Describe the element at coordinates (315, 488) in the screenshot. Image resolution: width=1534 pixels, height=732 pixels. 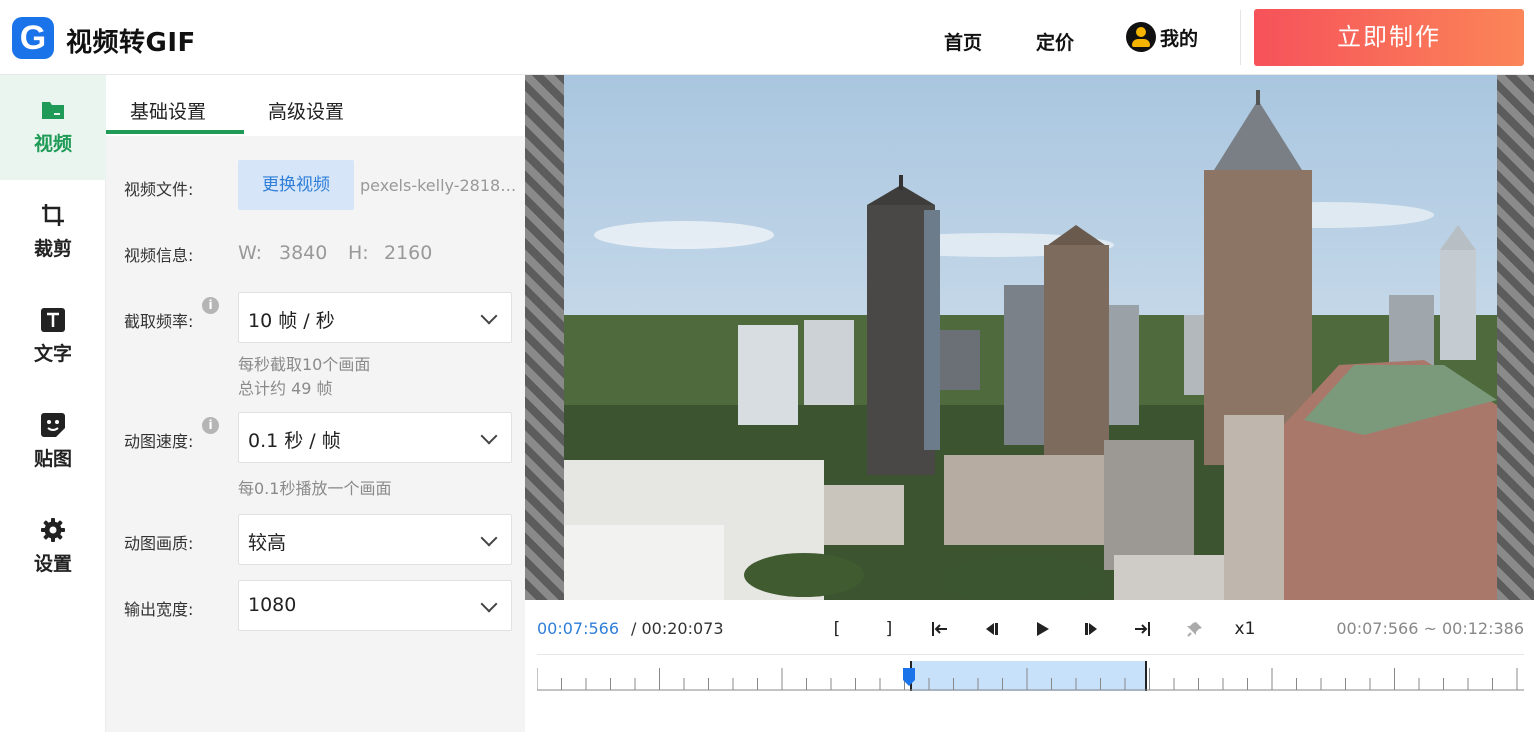
I see `speed-hint: 每0.1秒播放一个画面` at that location.